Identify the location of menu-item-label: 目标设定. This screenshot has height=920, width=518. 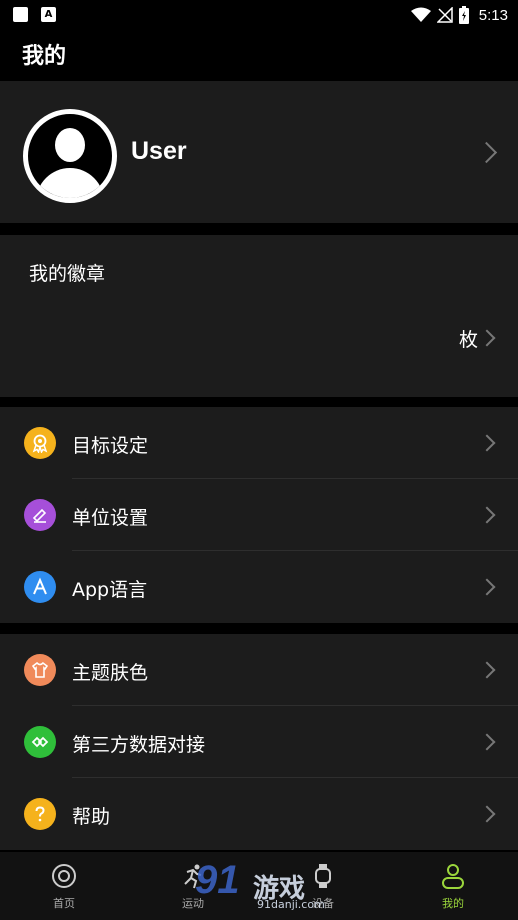
(110, 446).